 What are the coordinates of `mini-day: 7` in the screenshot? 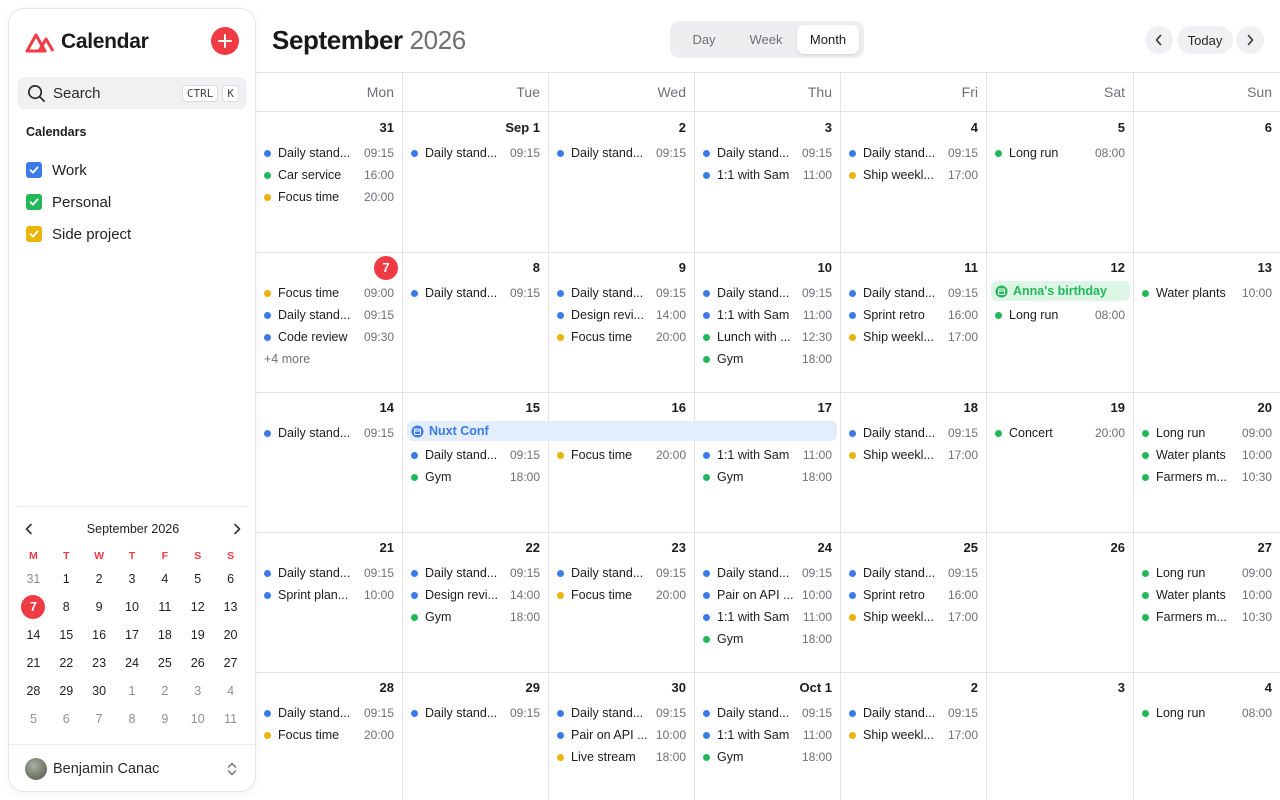 It's located at (99, 719).